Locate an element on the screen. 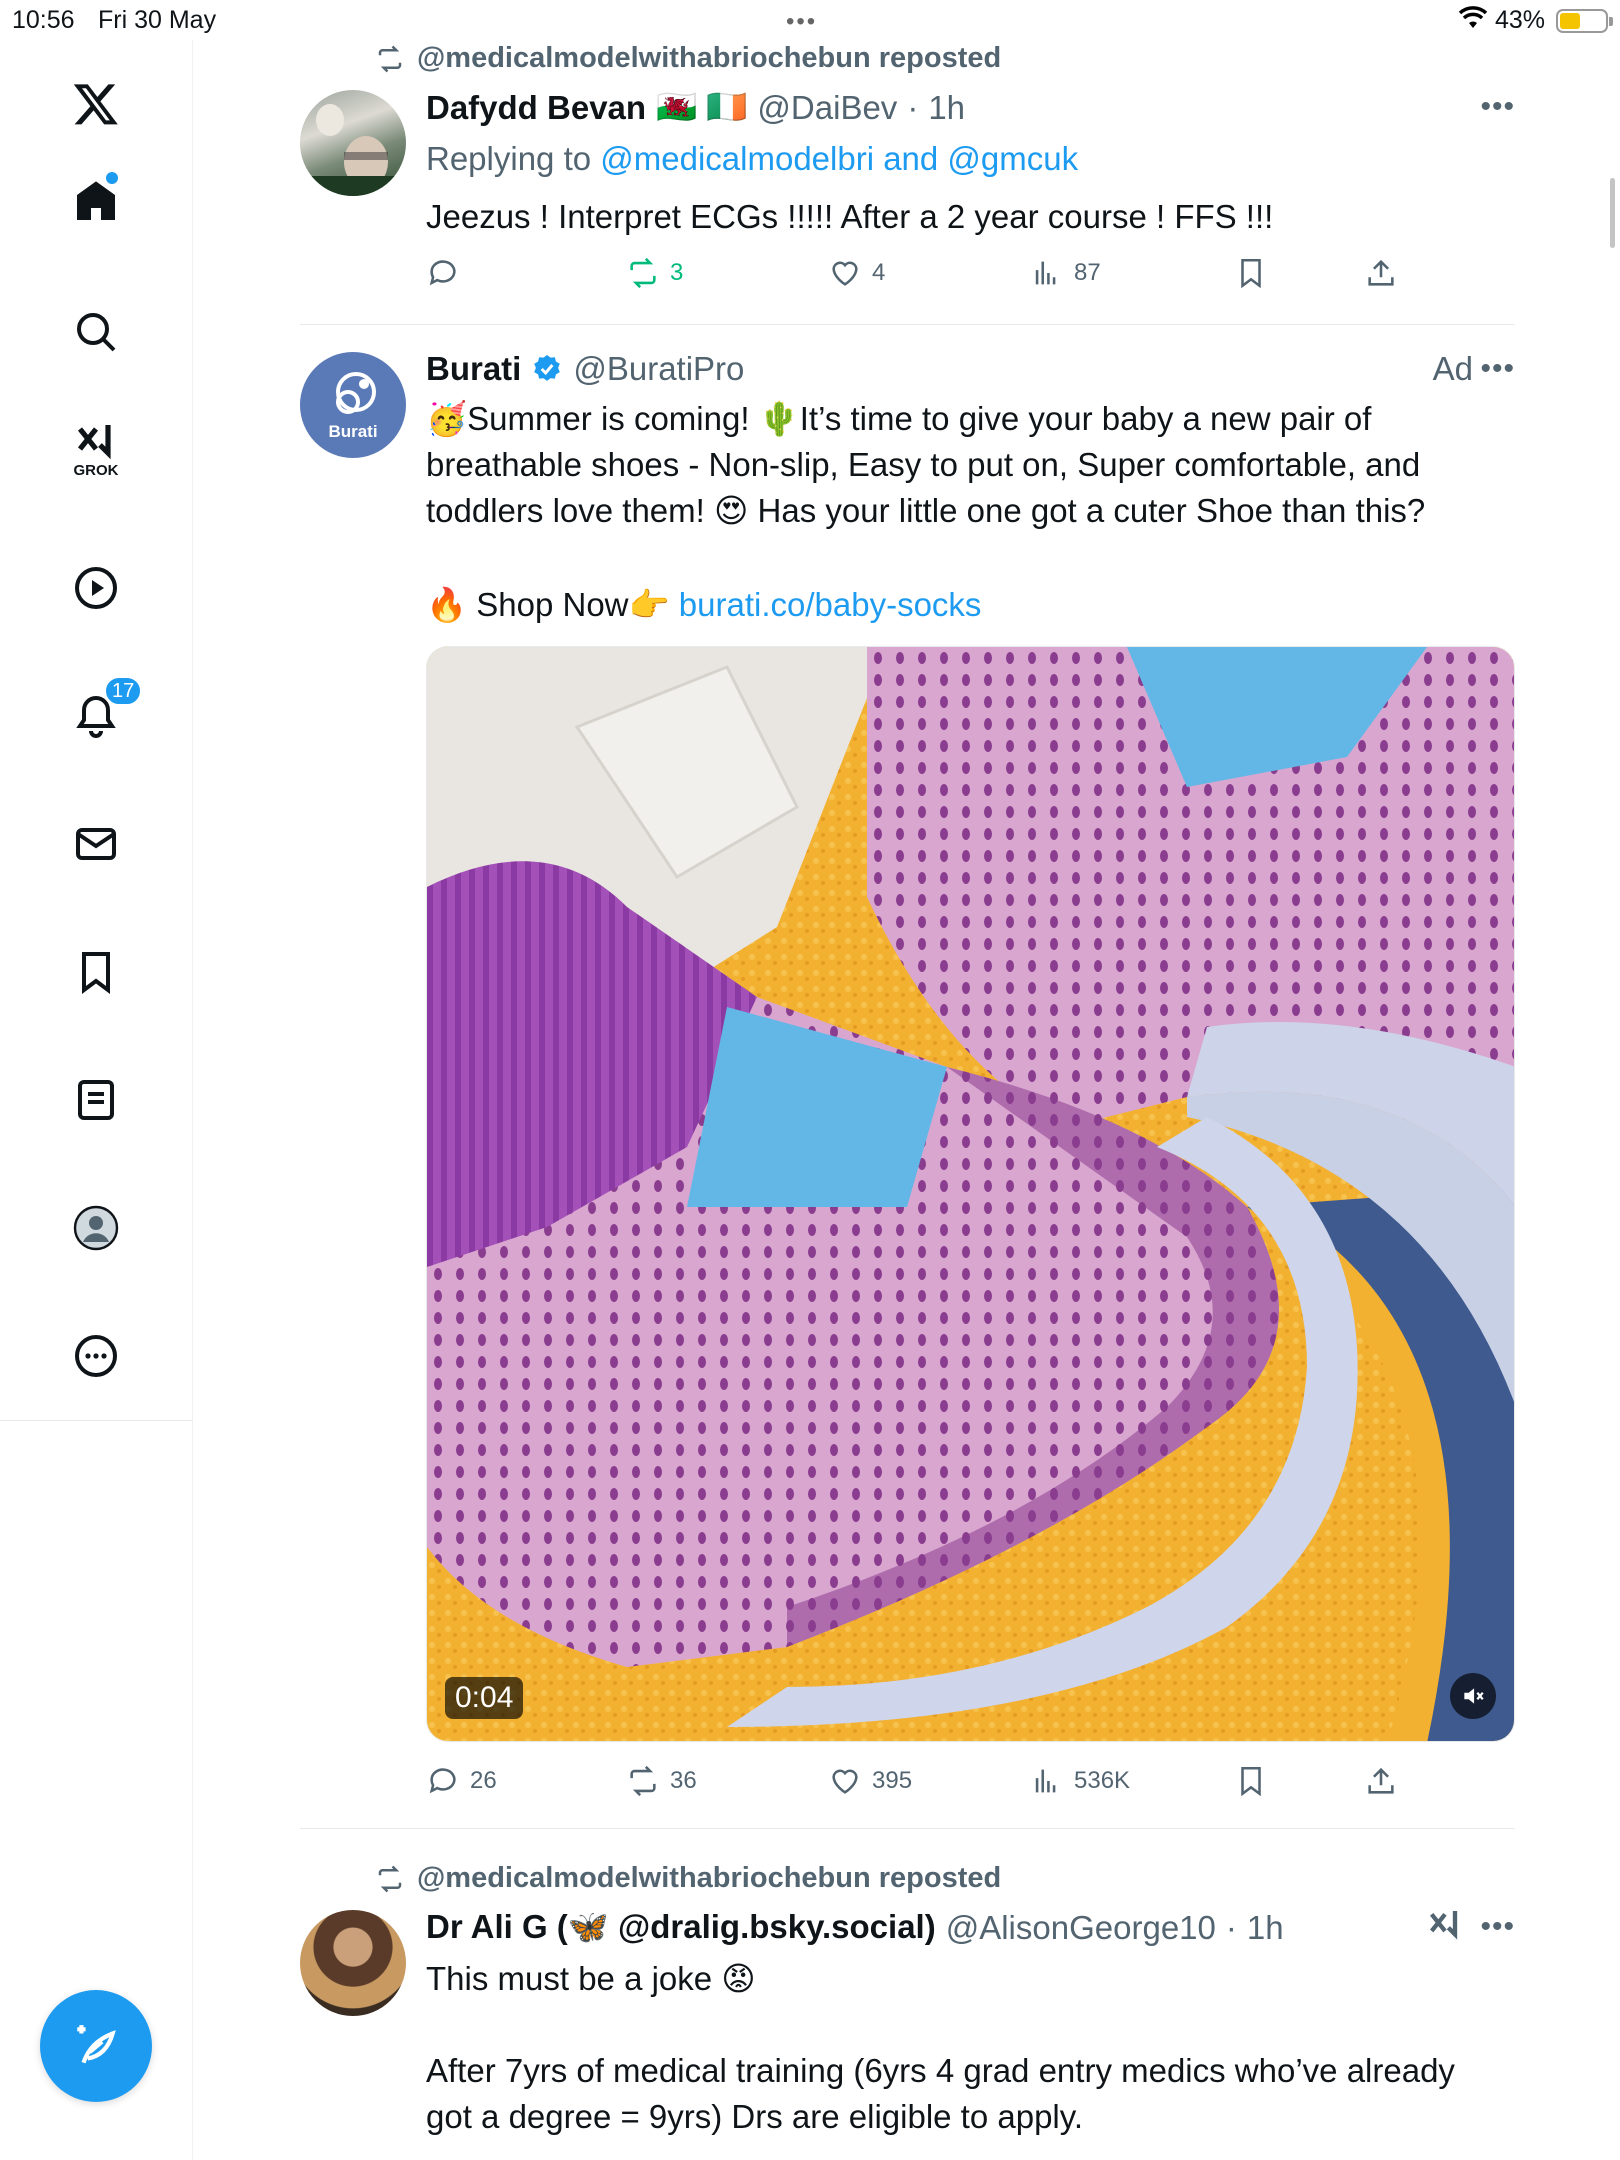  reply-icon is located at coordinates (442, 273).